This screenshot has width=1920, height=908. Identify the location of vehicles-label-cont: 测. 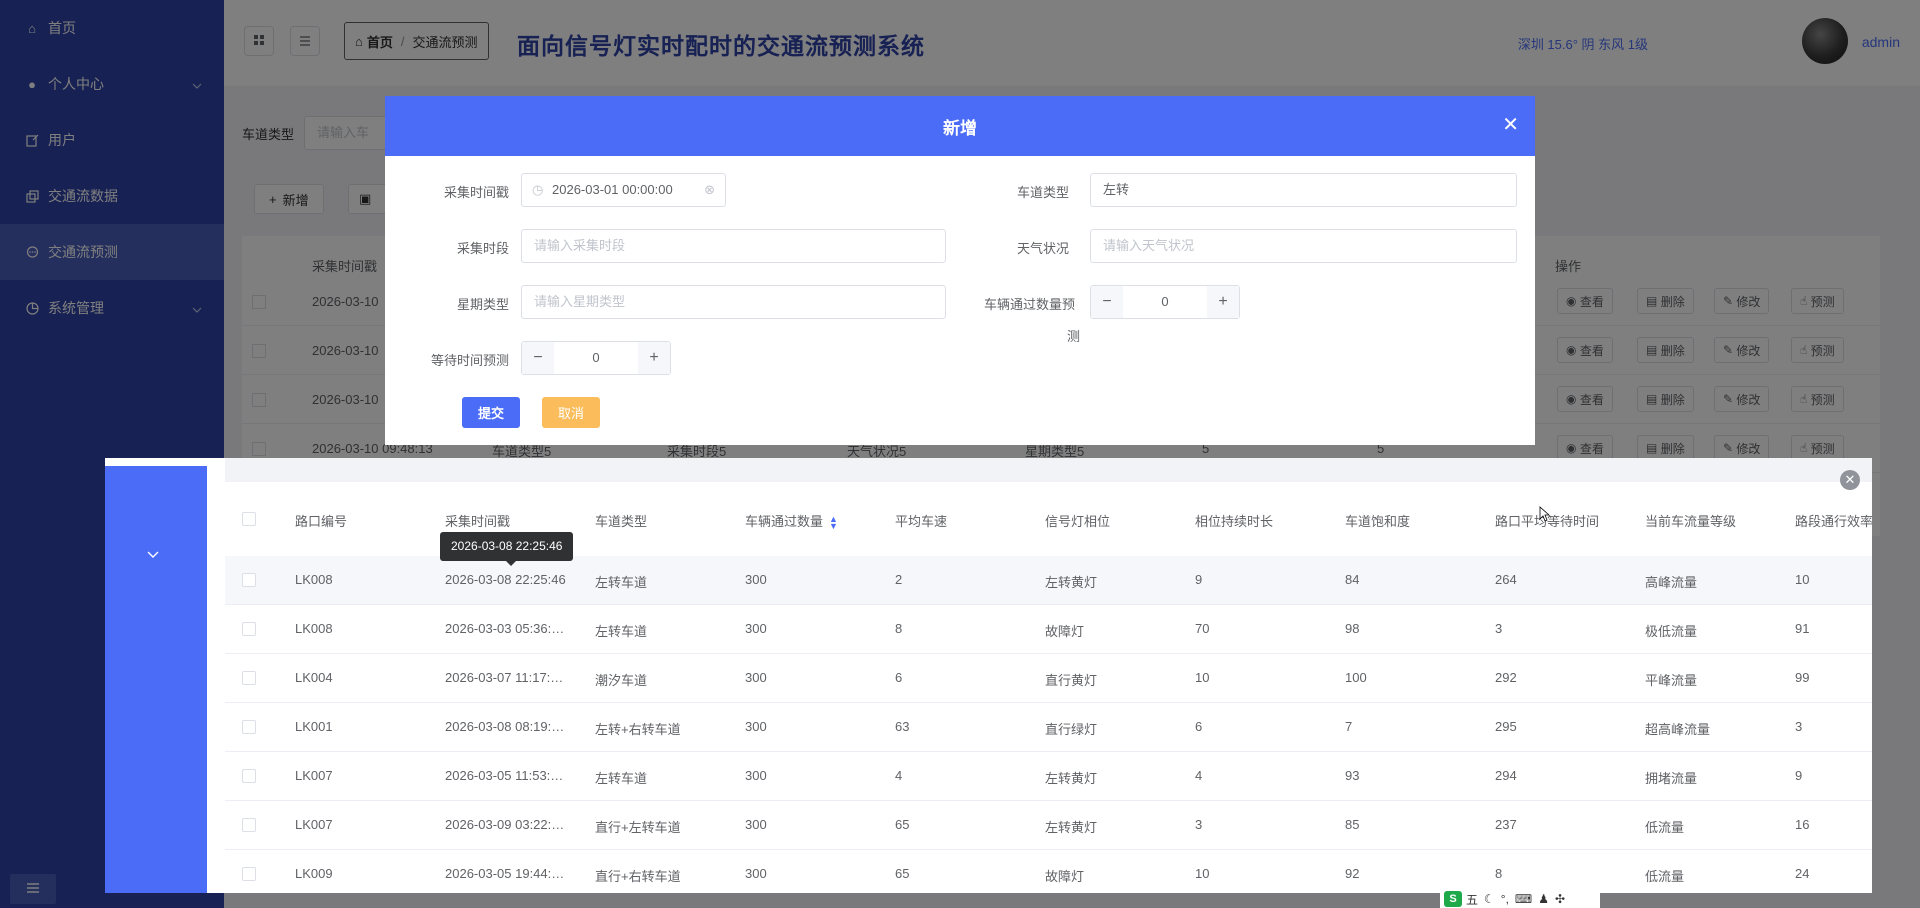
(1073, 336).